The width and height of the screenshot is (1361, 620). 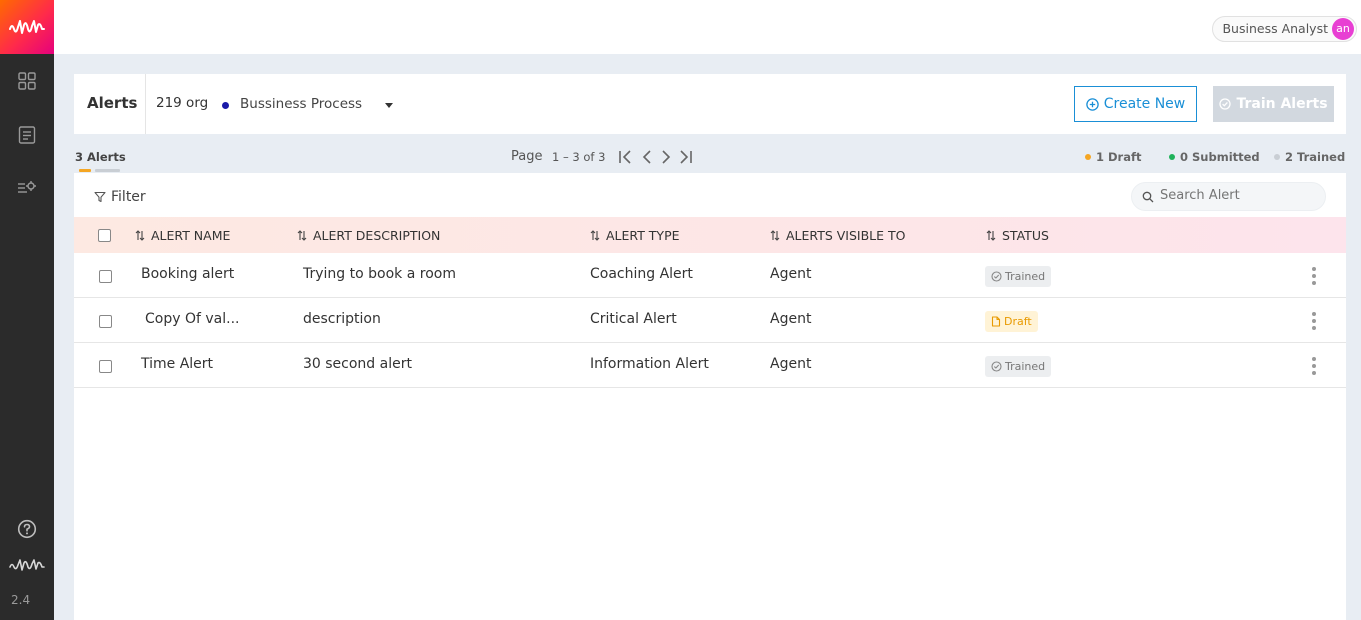 What do you see at coordinates (1277, 157) in the screenshot?
I see `trained-dot-icon` at bounding box center [1277, 157].